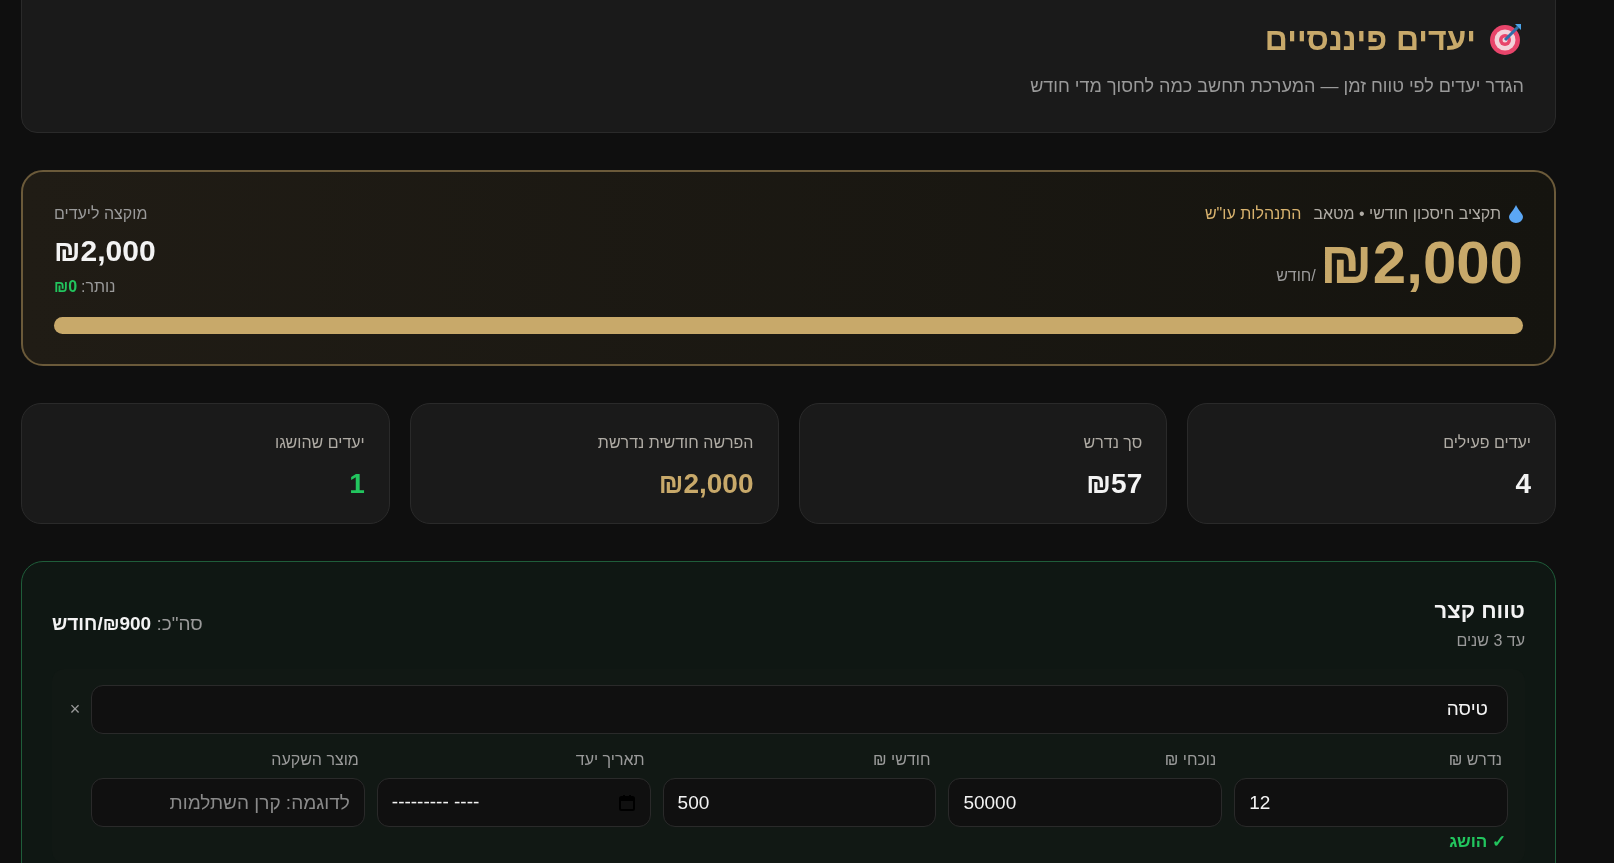  What do you see at coordinates (127, 624) in the screenshot?
I see `section-total: סה"כ: ₪900/חודש` at bounding box center [127, 624].